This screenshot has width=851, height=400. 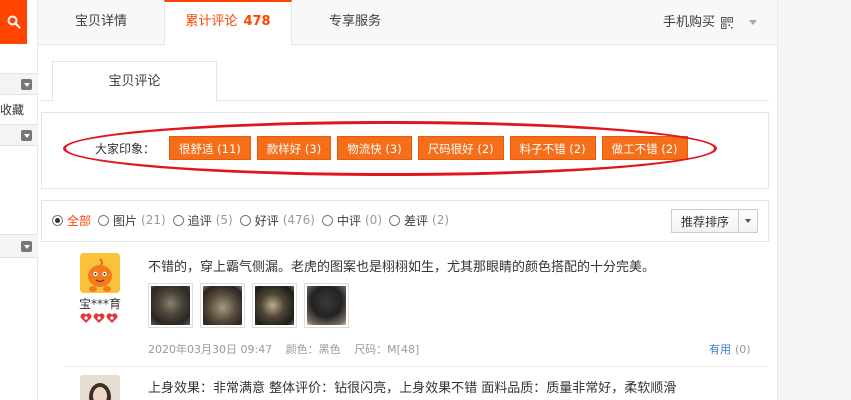 What do you see at coordinates (19, 109) in the screenshot?
I see `favorites-label: 收藏` at bounding box center [19, 109].